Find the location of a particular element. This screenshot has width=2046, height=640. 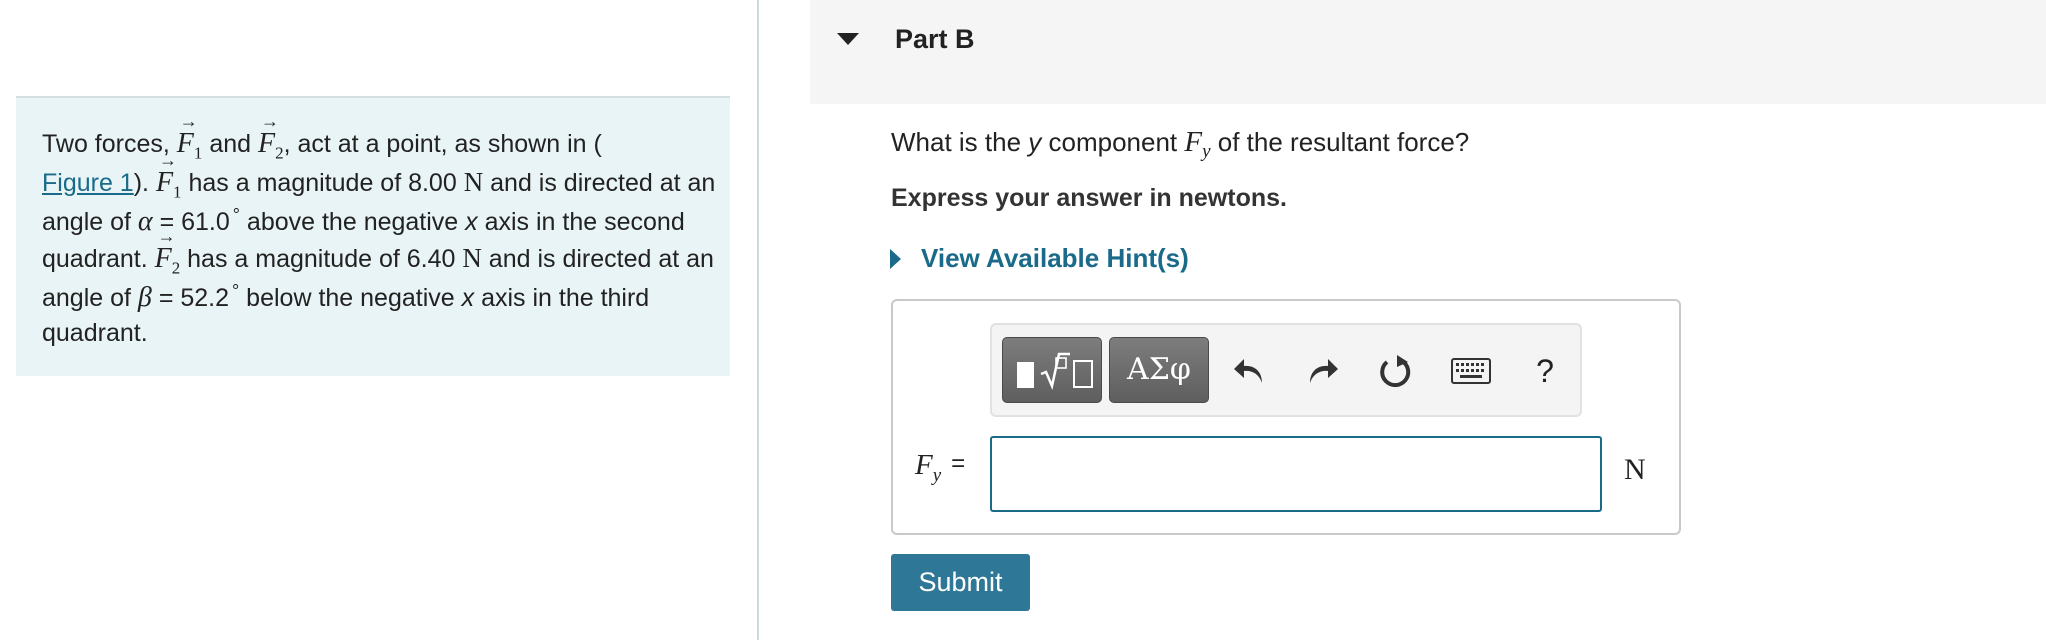

help-icon: ? is located at coordinates (1545, 371).